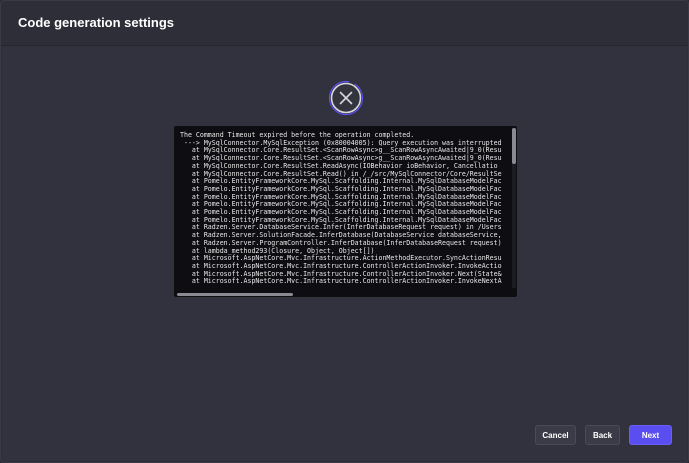 The height and width of the screenshot is (463, 689). What do you see at coordinates (555, 435) in the screenshot?
I see `cancel-button: Cancel` at bounding box center [555, 435].